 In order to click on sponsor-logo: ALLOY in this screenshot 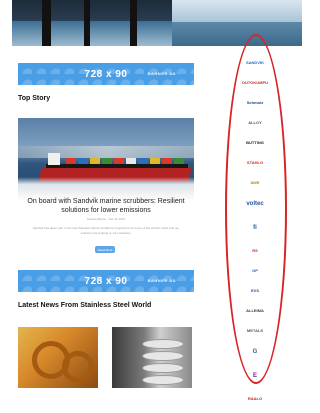, I will do `click(255, 122)`.